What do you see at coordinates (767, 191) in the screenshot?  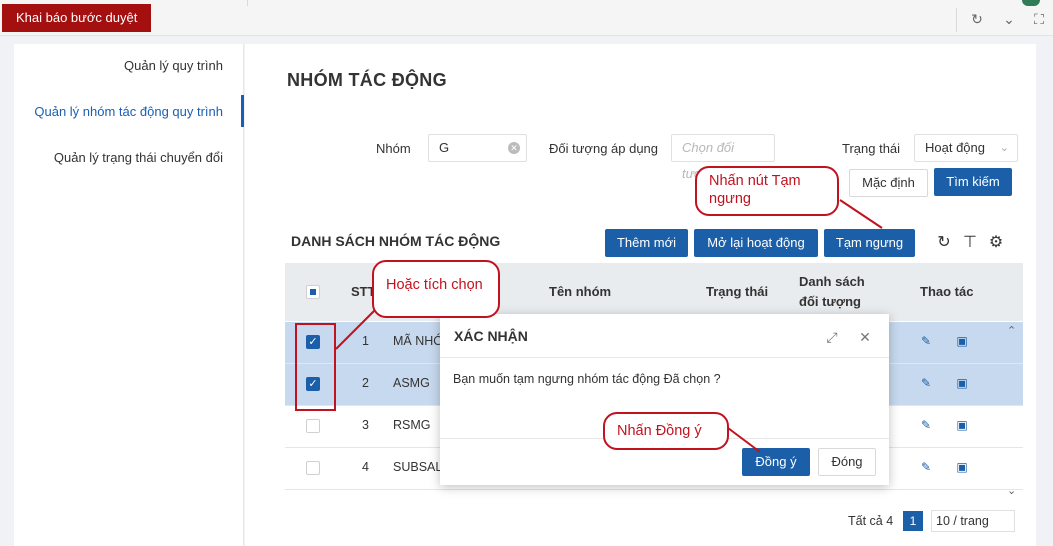 I see `callout-pause: Nhấn nút Tạm ngưng` at bounding box center [767, 191].